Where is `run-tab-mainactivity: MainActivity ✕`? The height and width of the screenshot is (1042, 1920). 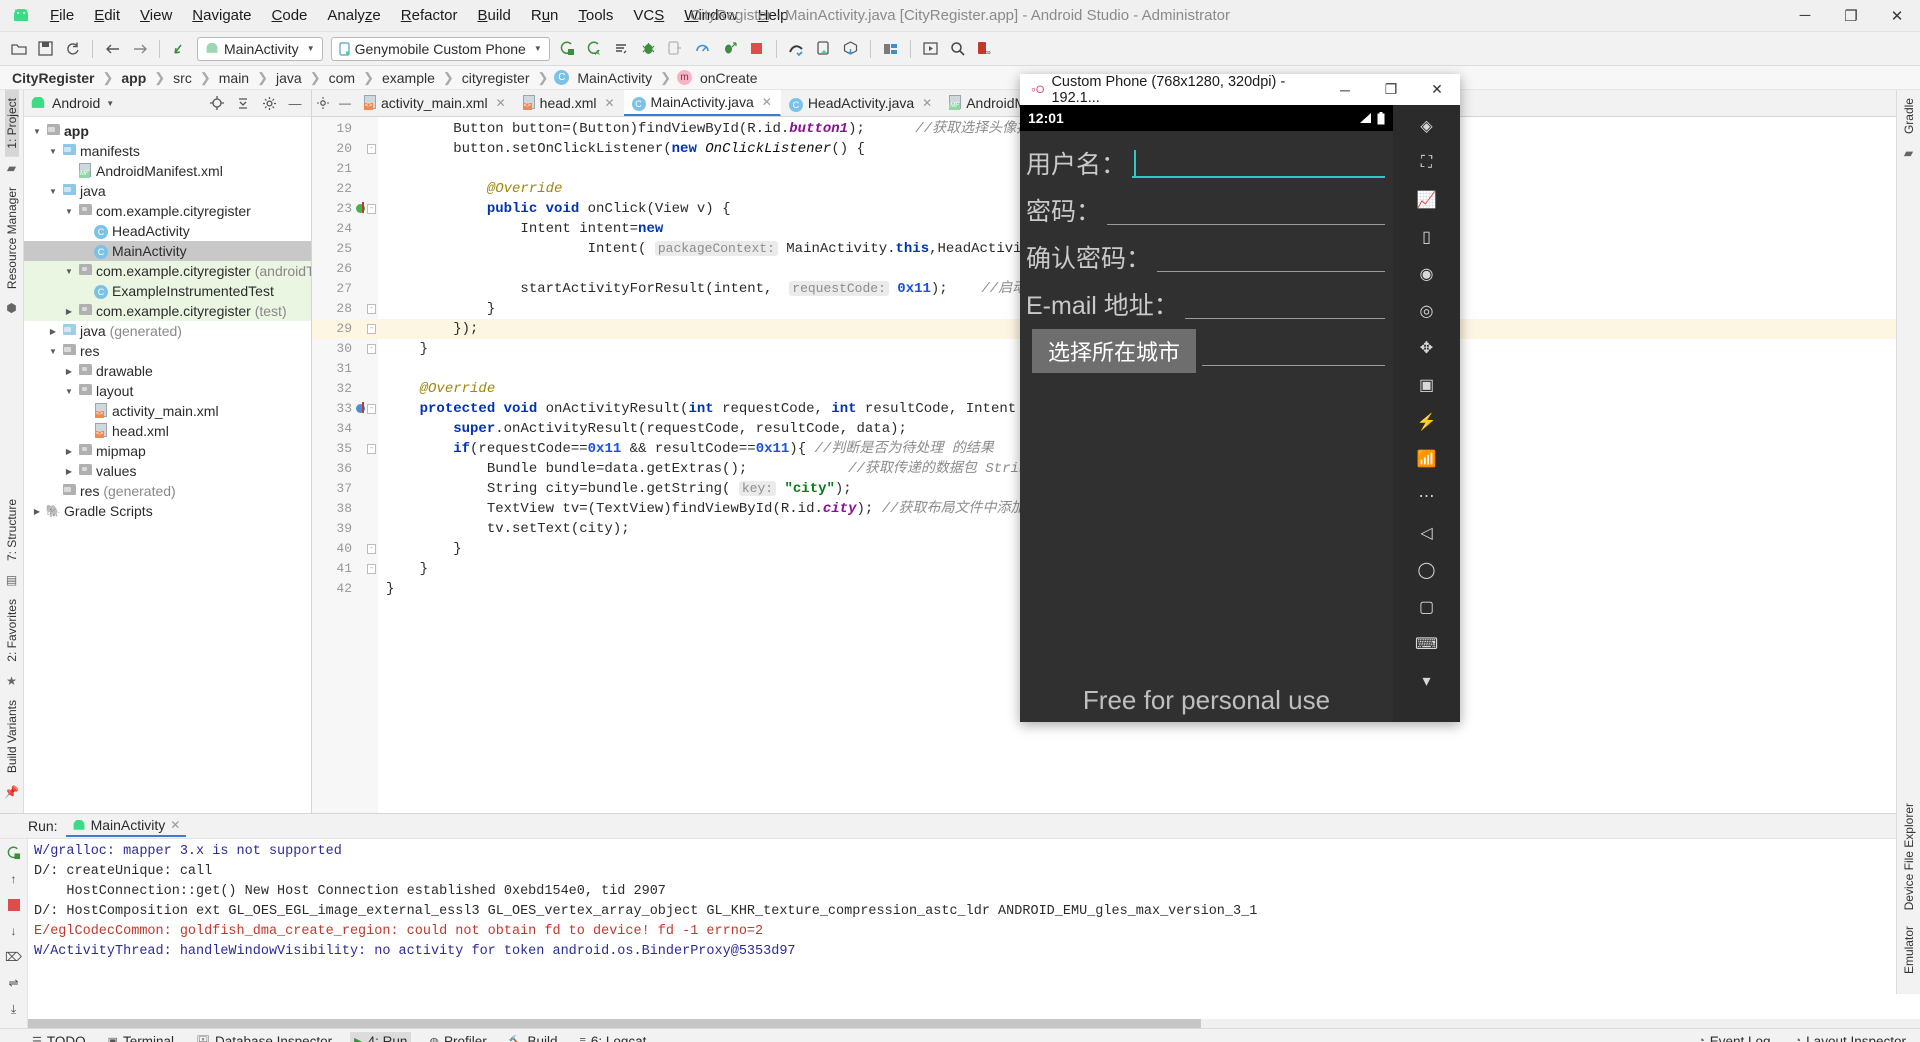
run-tab-mainactivity: MainActivity ✕ is located at coordinates (126, 826).